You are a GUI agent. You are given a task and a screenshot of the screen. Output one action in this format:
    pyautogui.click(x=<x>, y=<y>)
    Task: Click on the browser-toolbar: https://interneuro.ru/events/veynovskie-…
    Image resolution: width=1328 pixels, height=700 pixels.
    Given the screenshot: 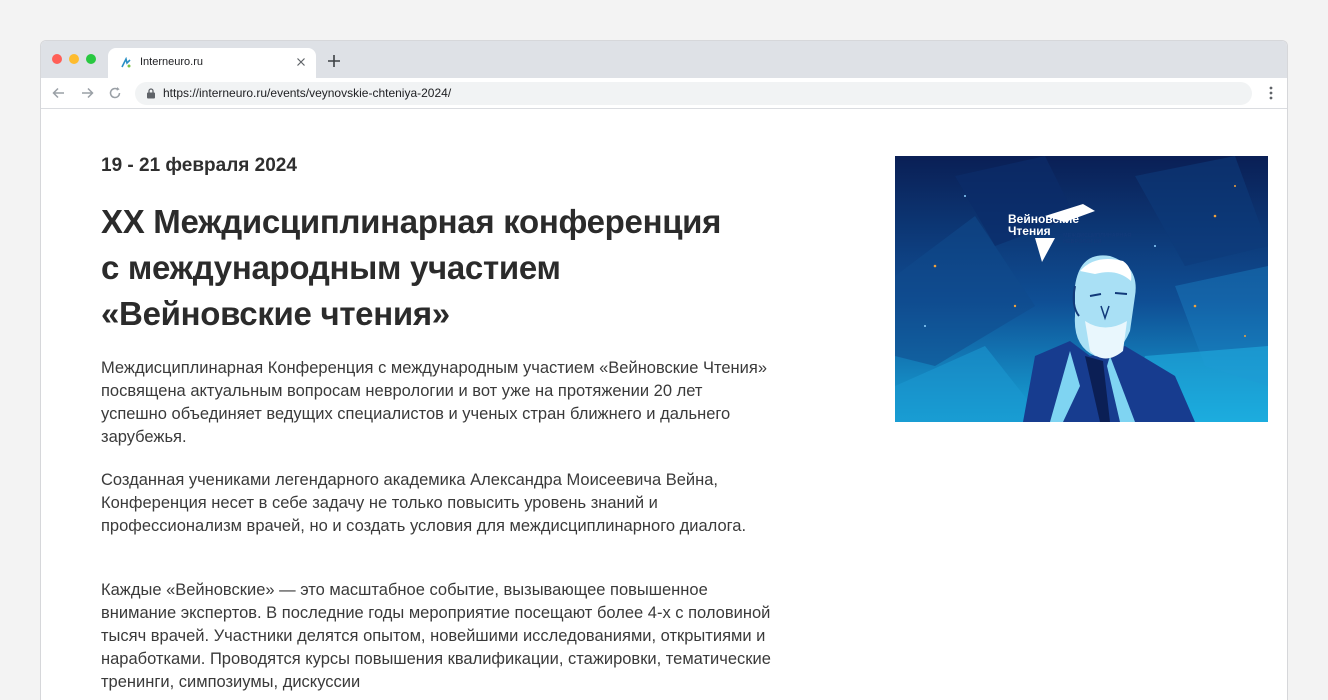 What is the action you would take?
    pyautogui.click(x=664, y=93)
    